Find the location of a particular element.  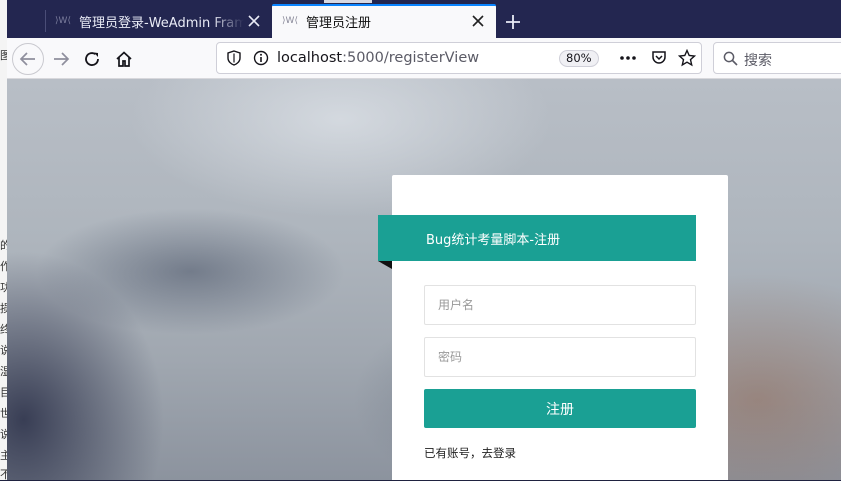

url-text: localhost:5000/registerView is located at coordinates (378, 58).